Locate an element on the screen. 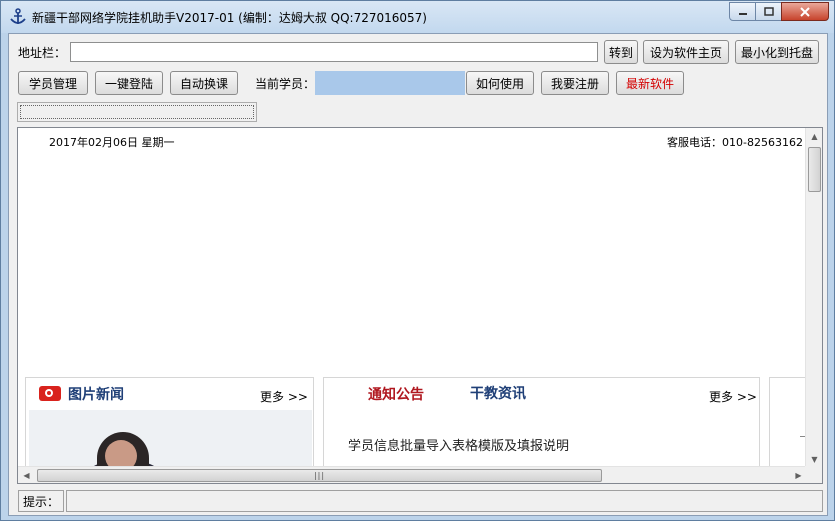 The image size is (835, 521). maximize-icon is located at coordinates (768, 11).